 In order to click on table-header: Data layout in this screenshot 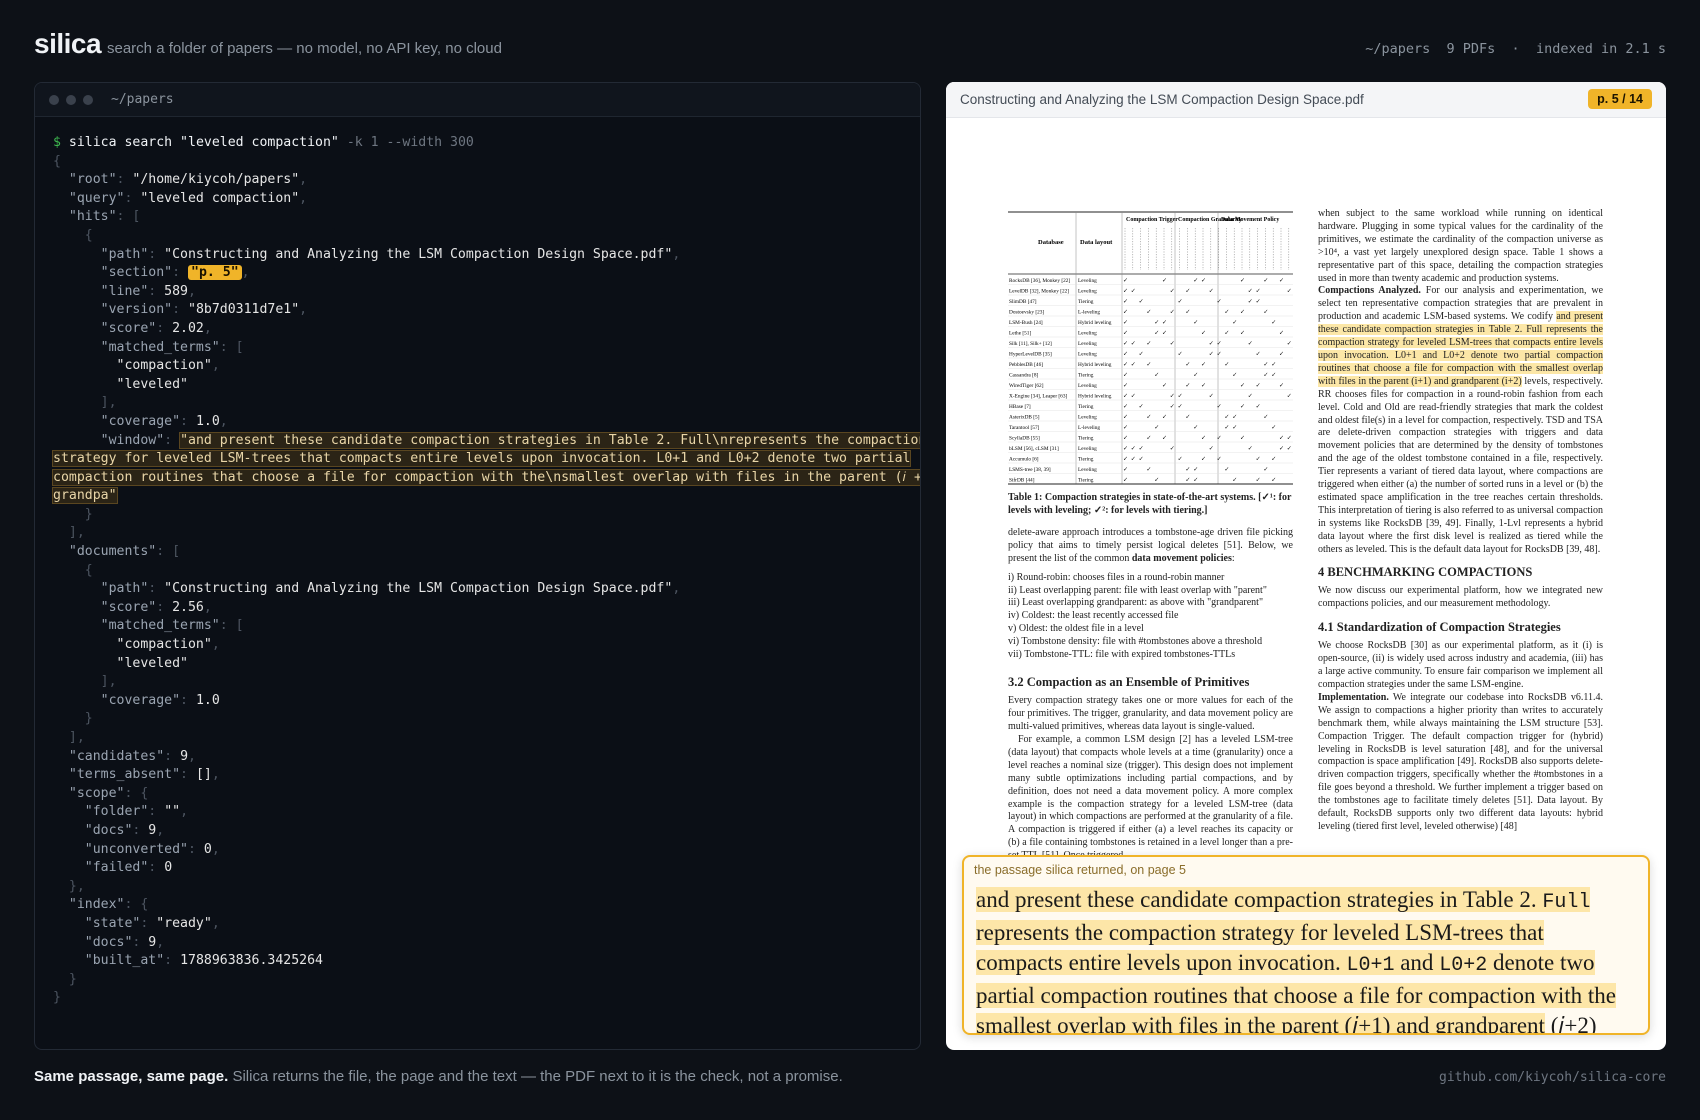, I will do `click(1096, 242)`.